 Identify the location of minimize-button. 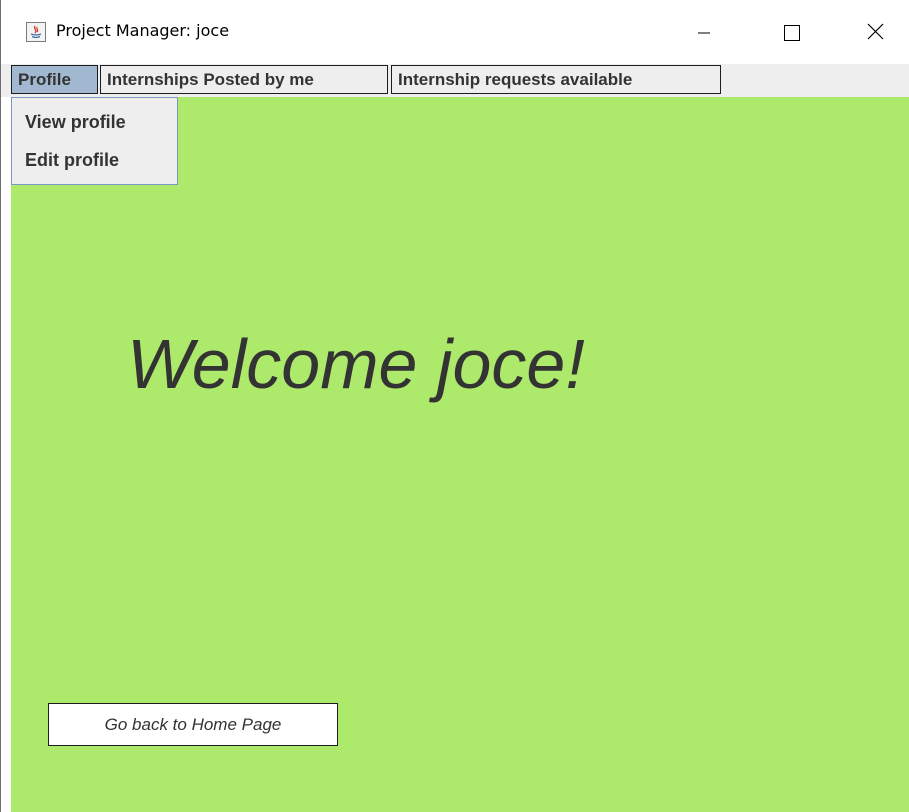
(710, 32).